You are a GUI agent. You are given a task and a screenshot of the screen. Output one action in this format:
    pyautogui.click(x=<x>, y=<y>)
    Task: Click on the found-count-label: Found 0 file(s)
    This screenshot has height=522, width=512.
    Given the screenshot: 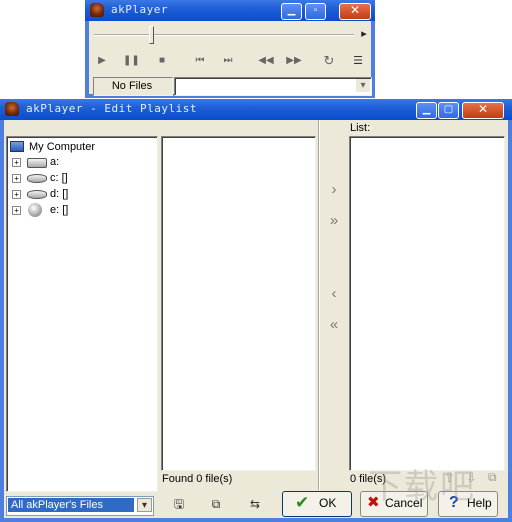 What is the action you would take?
    pyautogui.click(x=197, y=479)
    